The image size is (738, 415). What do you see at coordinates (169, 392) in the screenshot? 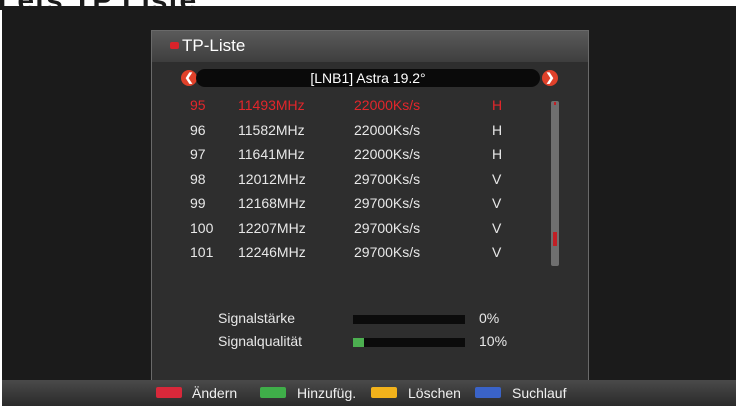
I see `red-key-icon` at bounding box center [169, 392].